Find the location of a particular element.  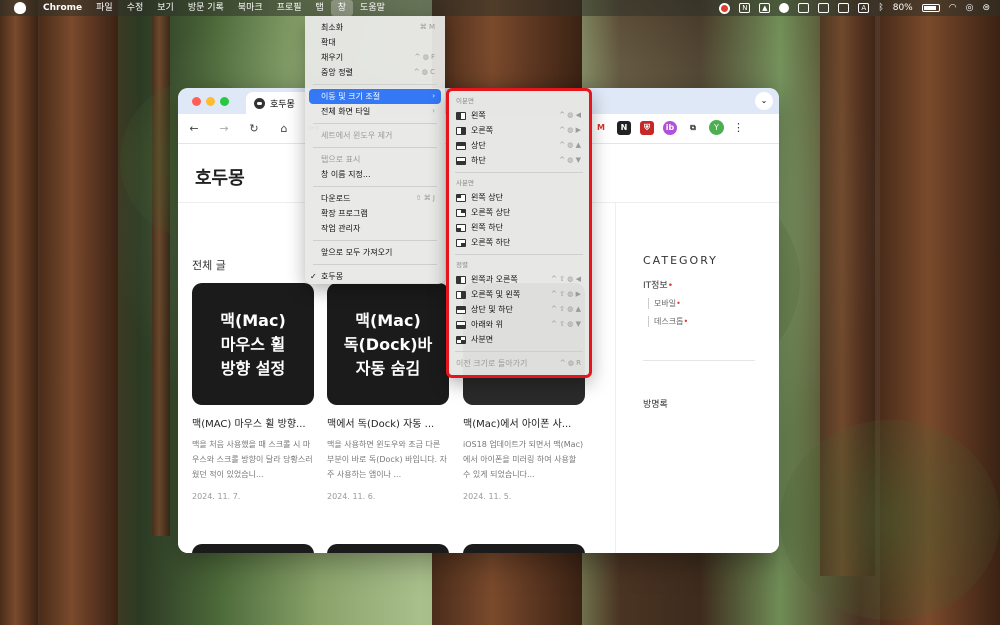

menu-help: 도움말 is located at coordinates (372, 8).